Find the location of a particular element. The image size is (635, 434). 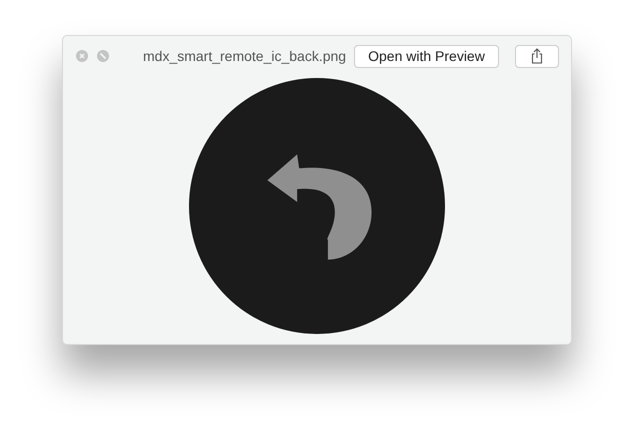

share-button is located at coordinates (537, 56).